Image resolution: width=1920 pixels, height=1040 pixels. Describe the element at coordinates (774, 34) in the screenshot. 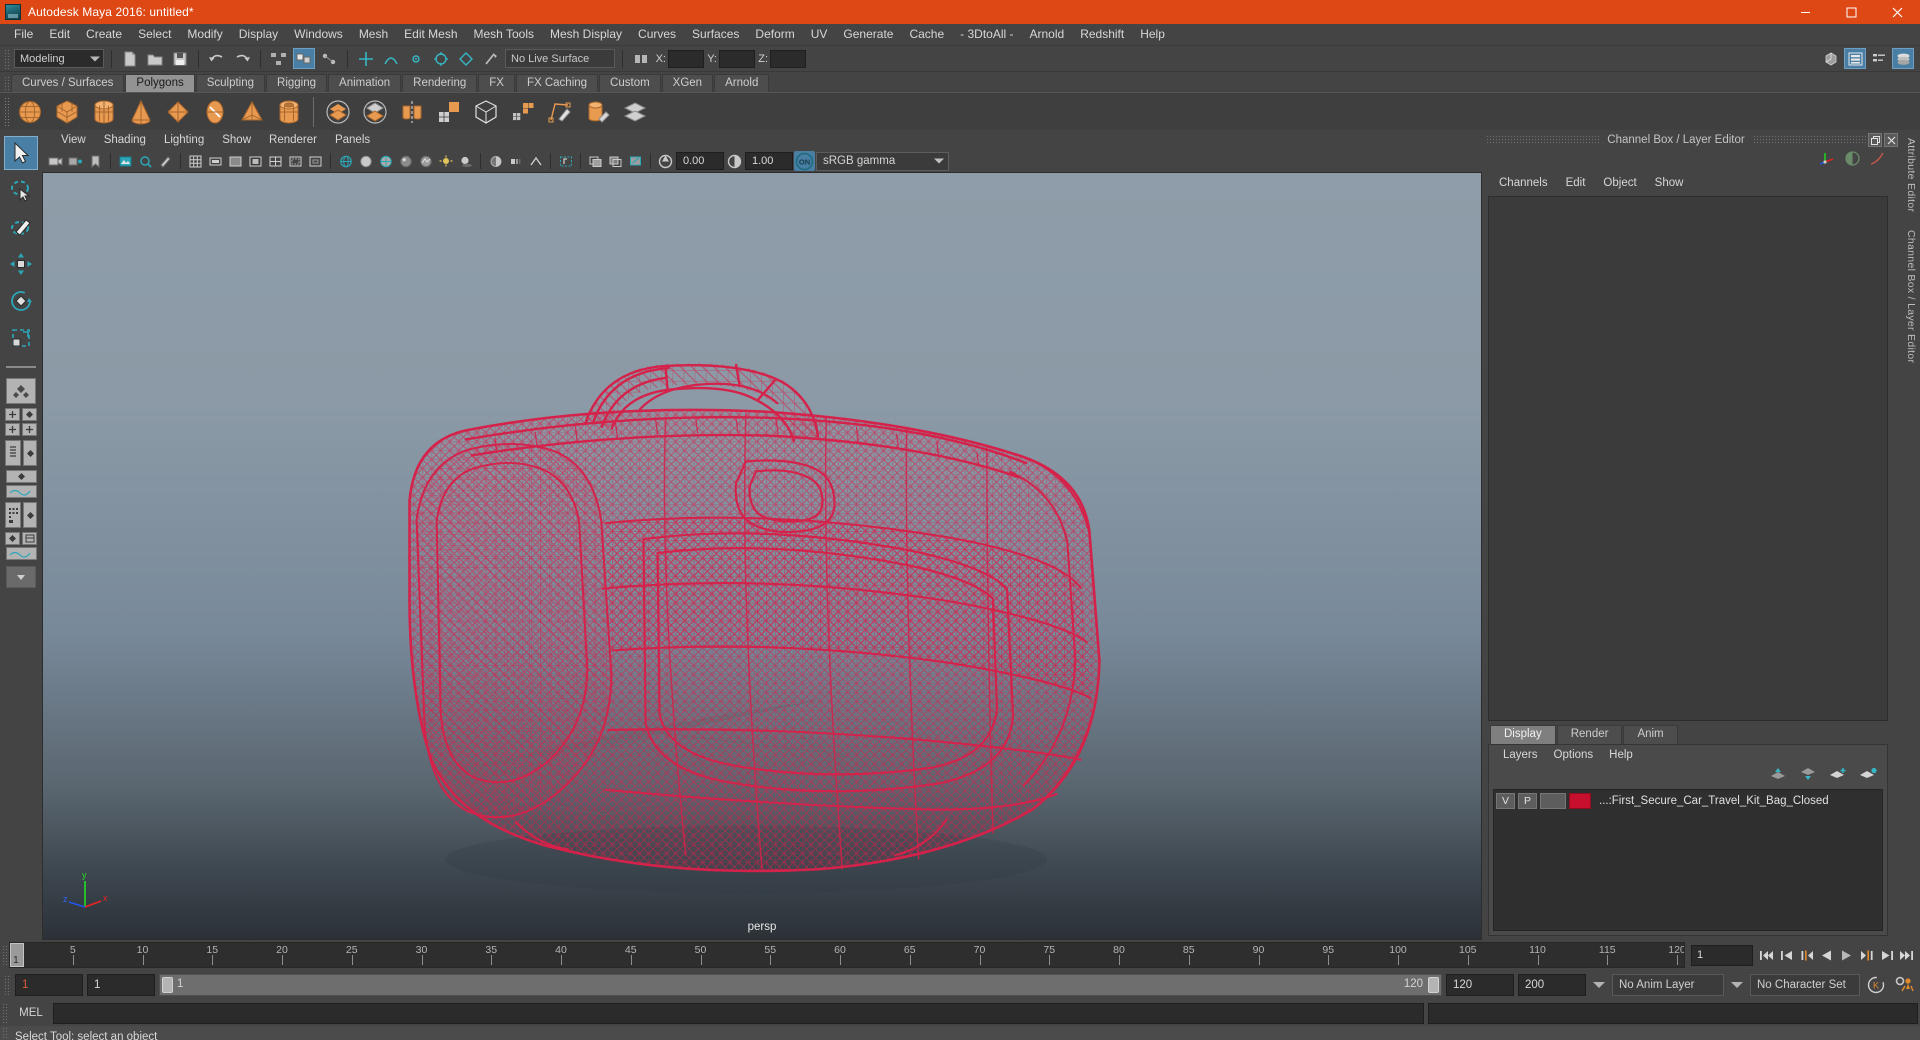

I see `menu-deform: Deform` at that location.